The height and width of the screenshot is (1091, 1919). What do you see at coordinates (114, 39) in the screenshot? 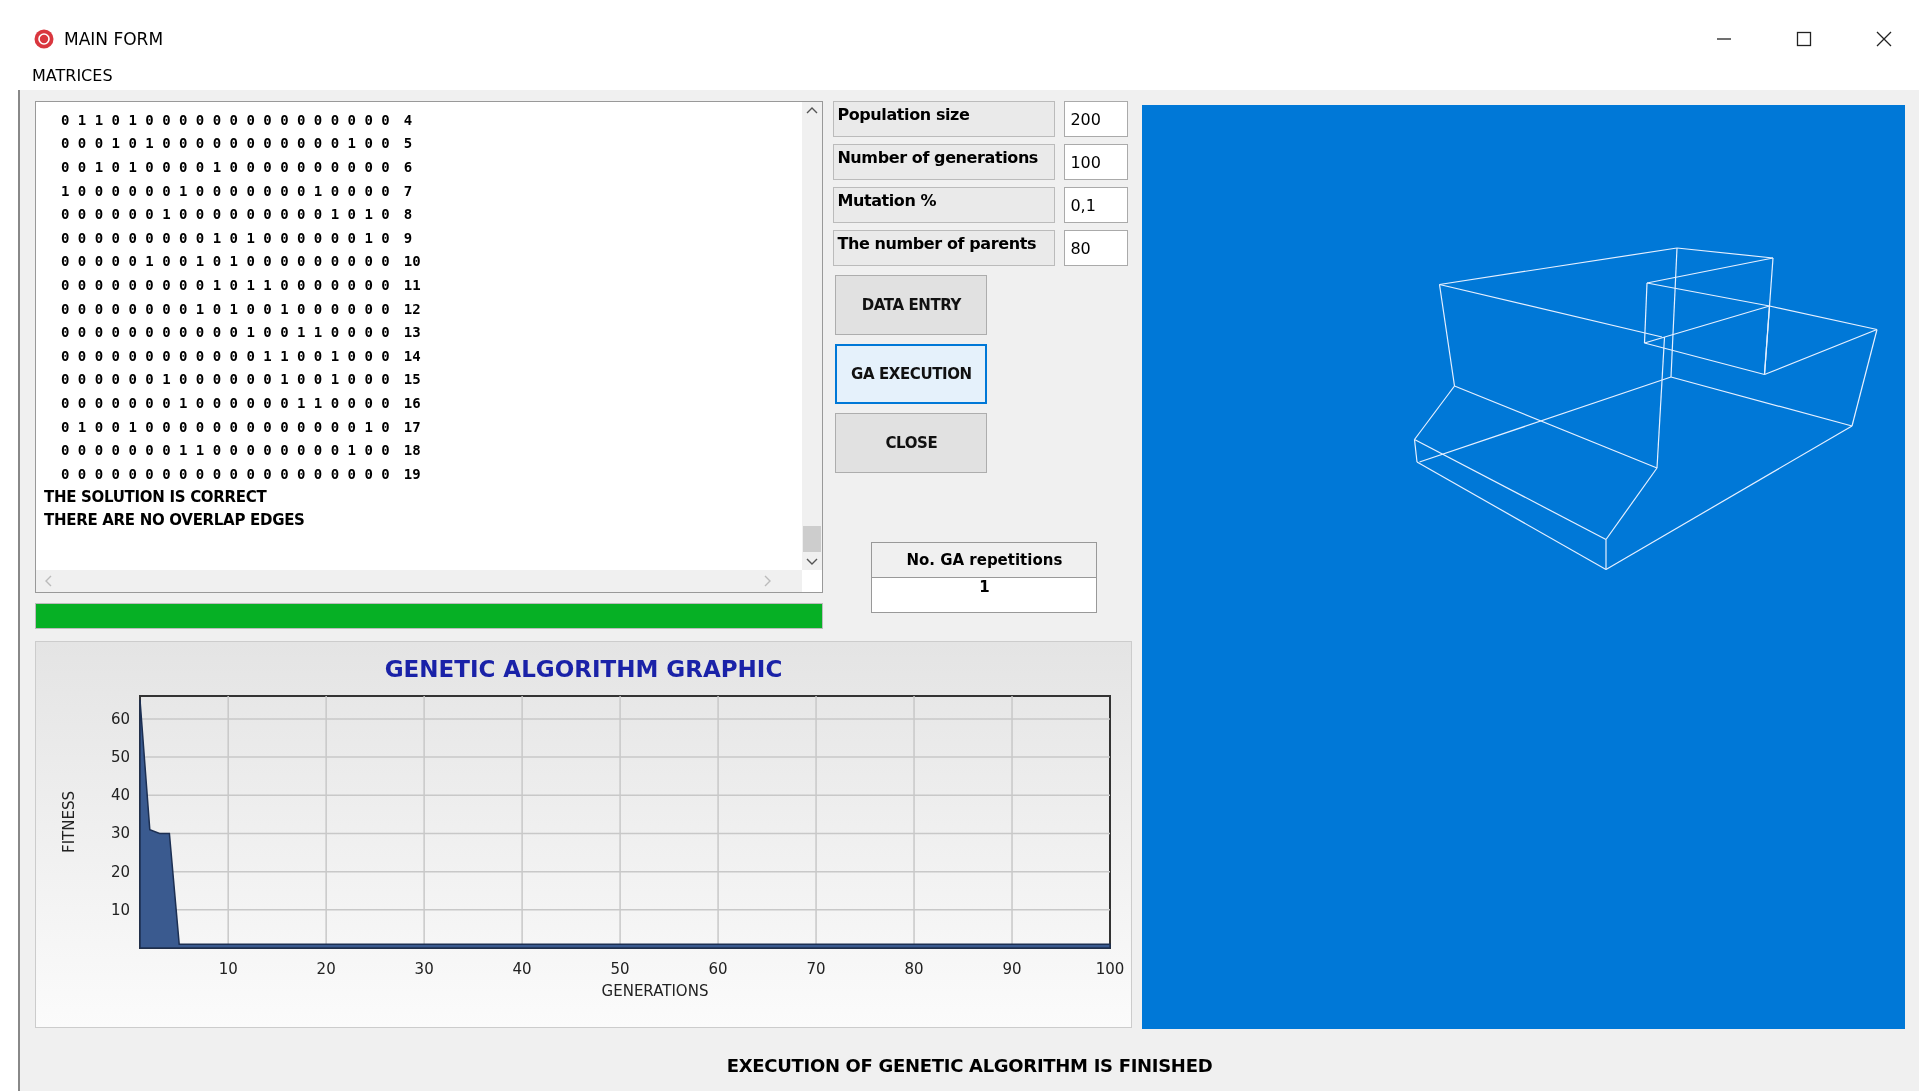
I see `window-title: MAIN FORM` at bounding box center [114, 39].